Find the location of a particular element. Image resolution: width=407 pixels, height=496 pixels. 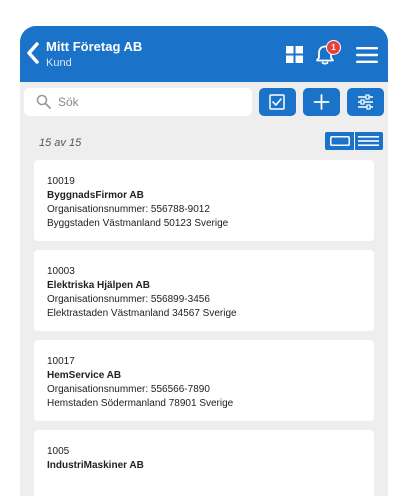

result-count: 15 av 15 is located at coordinates (60, 143).